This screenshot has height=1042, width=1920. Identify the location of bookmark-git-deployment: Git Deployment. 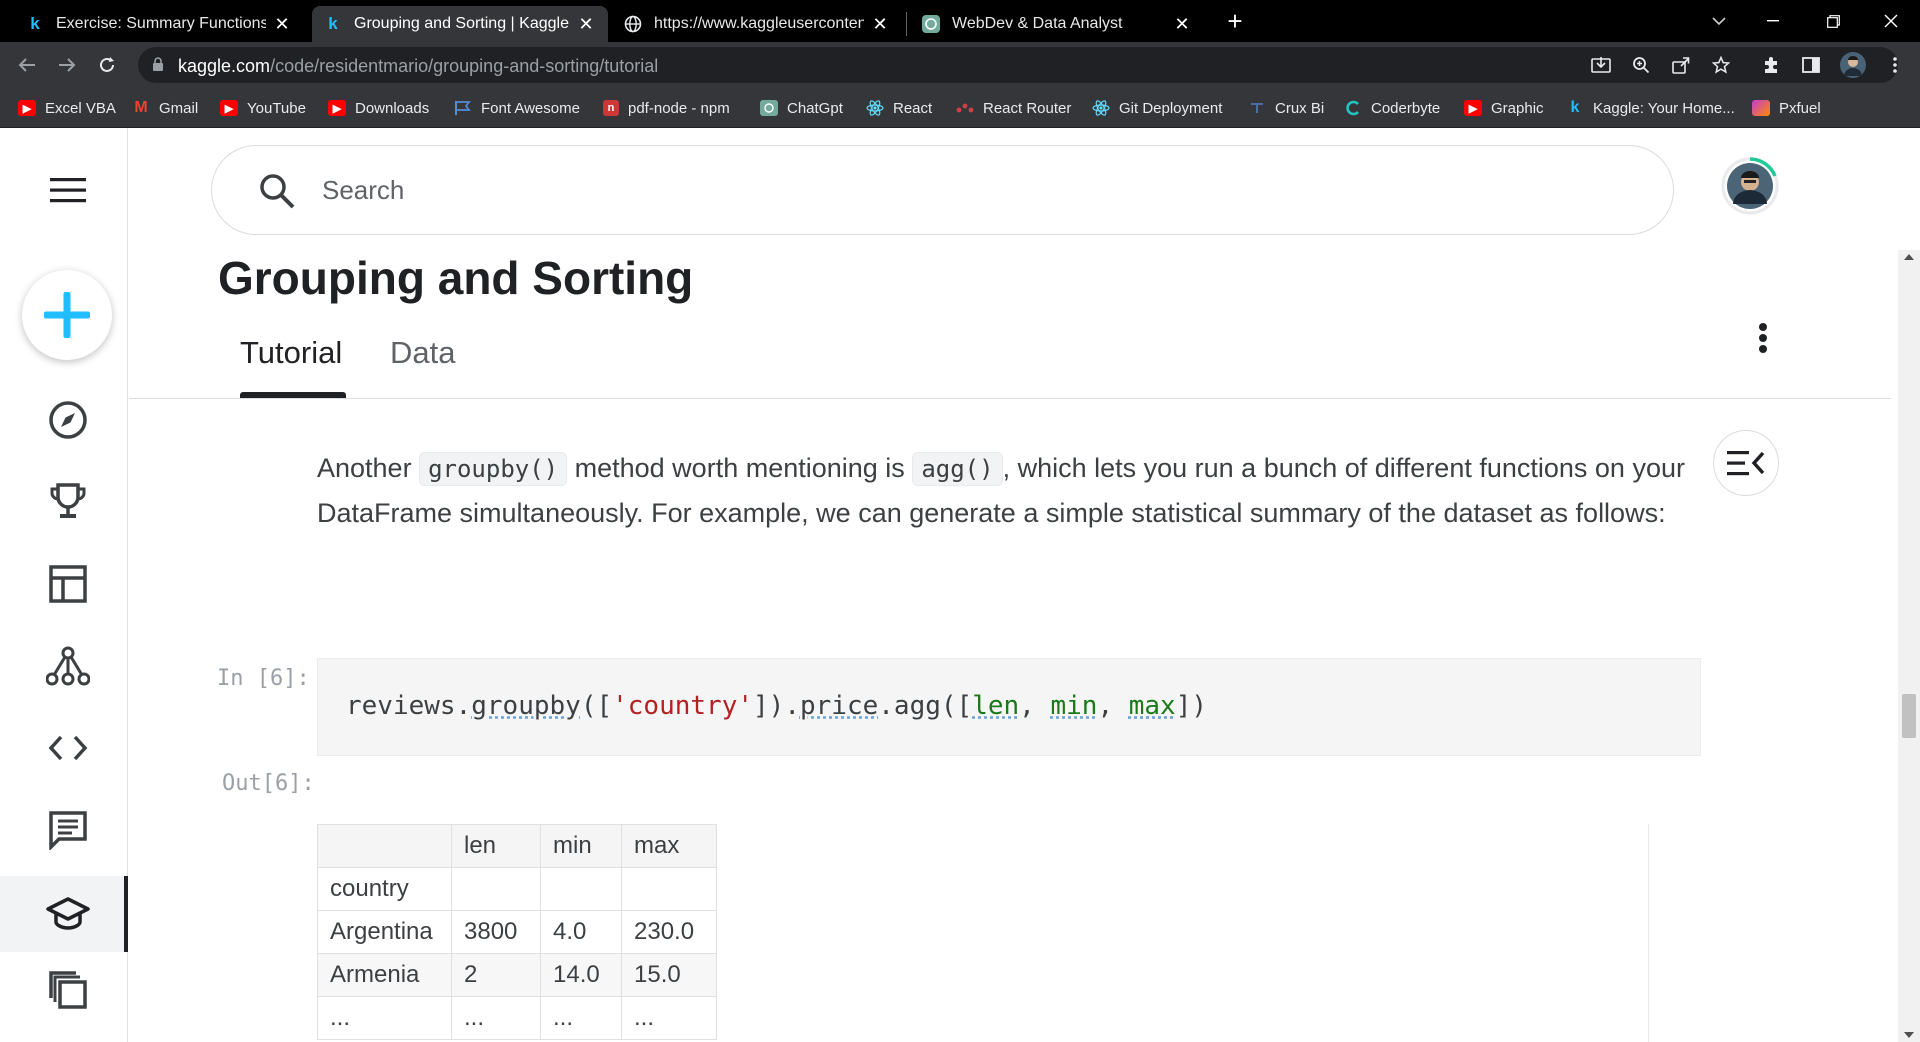
(1157, 108).